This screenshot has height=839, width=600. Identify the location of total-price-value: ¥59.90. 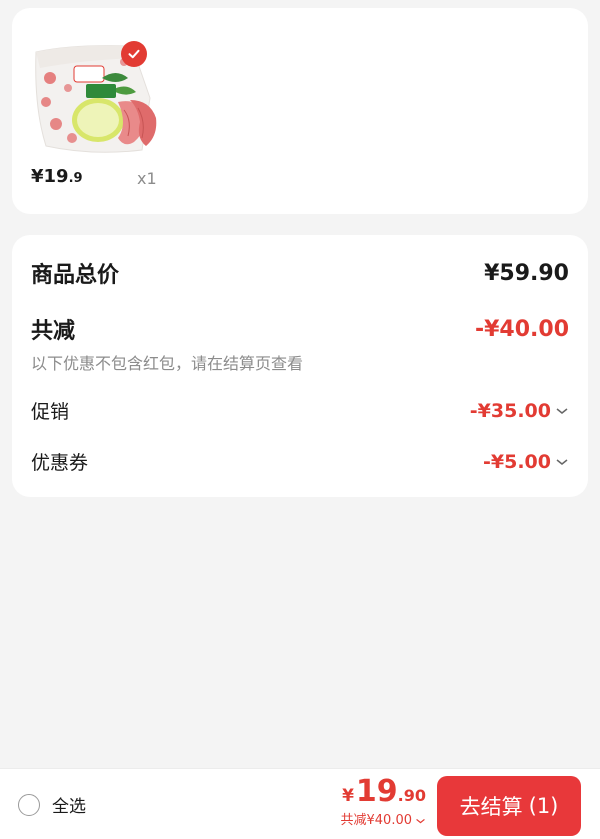
(526, 273).